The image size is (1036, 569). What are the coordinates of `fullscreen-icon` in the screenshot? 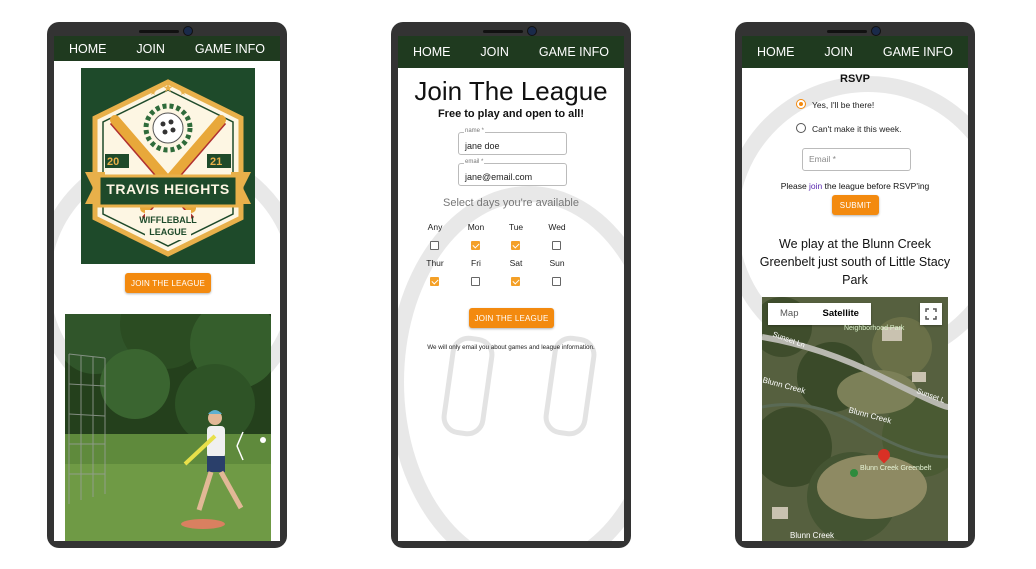 It's located at (931, 314).